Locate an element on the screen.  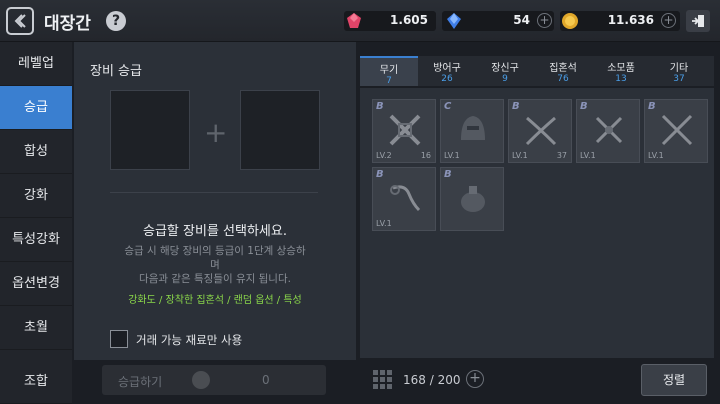
tab-count: 37 is located at coordinates (679, 79).